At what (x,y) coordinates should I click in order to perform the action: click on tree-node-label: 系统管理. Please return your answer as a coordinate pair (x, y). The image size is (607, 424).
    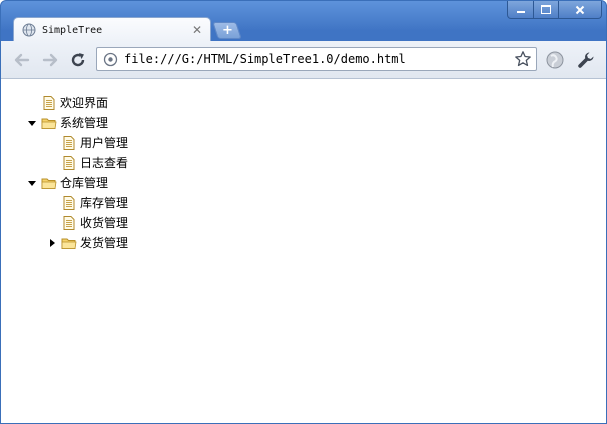
    Looking at the image, I should click on (84, 123).